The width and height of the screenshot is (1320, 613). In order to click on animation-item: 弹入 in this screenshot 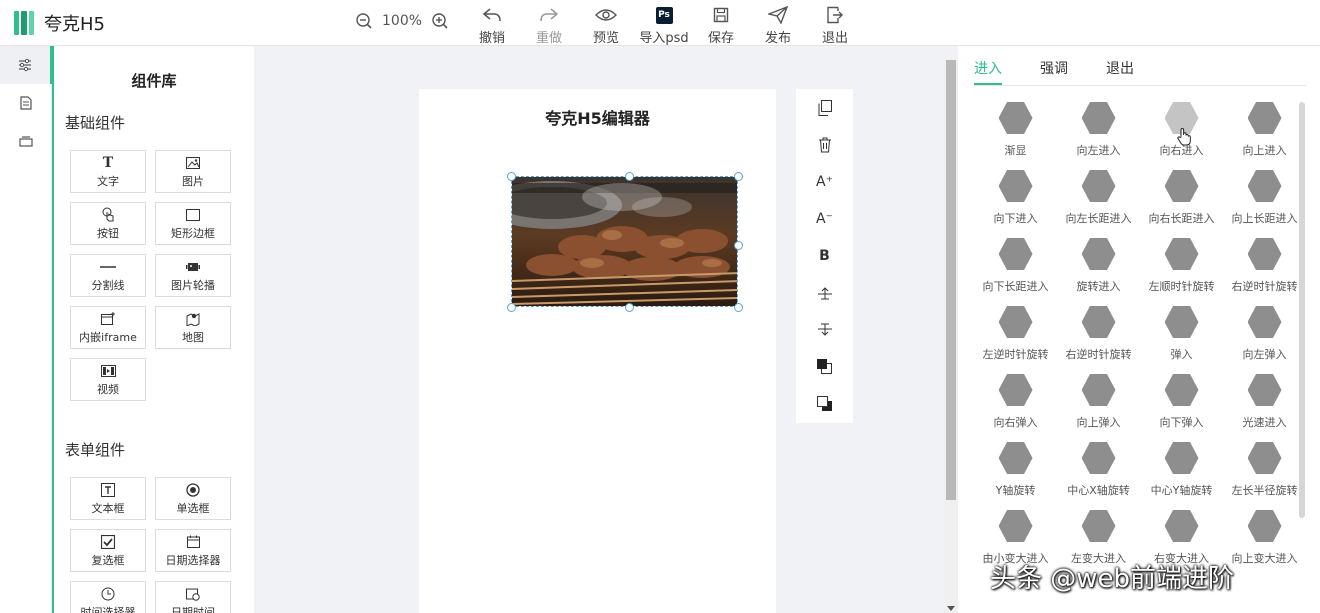, I will do `click(1181, 336)`.